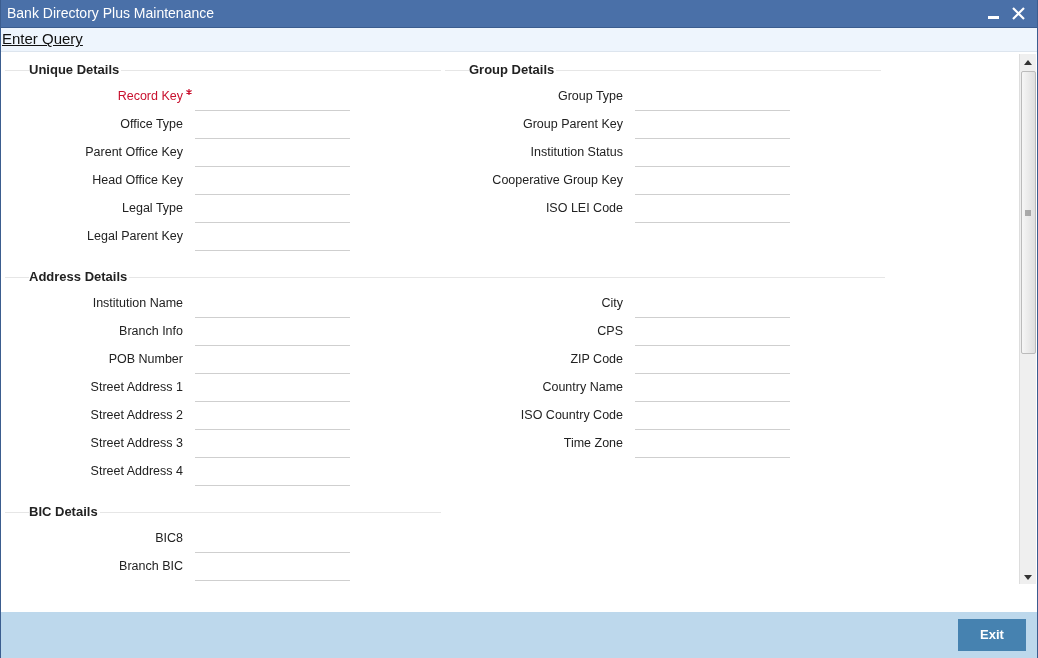 The height and width of the screenshot is (658, 1038). What do you see at coordinates (1028, 62) in the screenshot?
I see `scroll-up-icon` at bounding box center [1028, 62].